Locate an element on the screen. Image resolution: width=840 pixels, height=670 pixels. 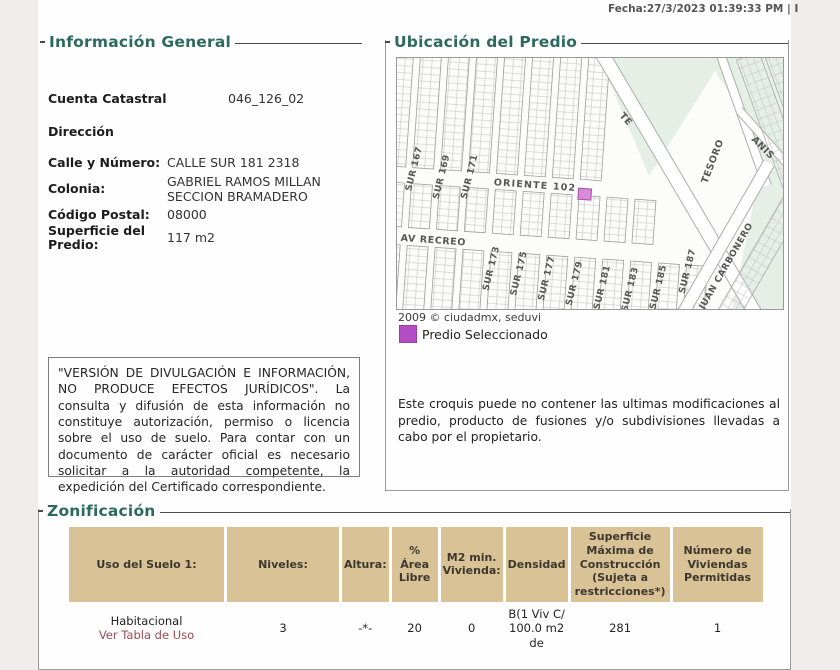
col-area-libre: % Área Libre is located at coordinates (414, 564).